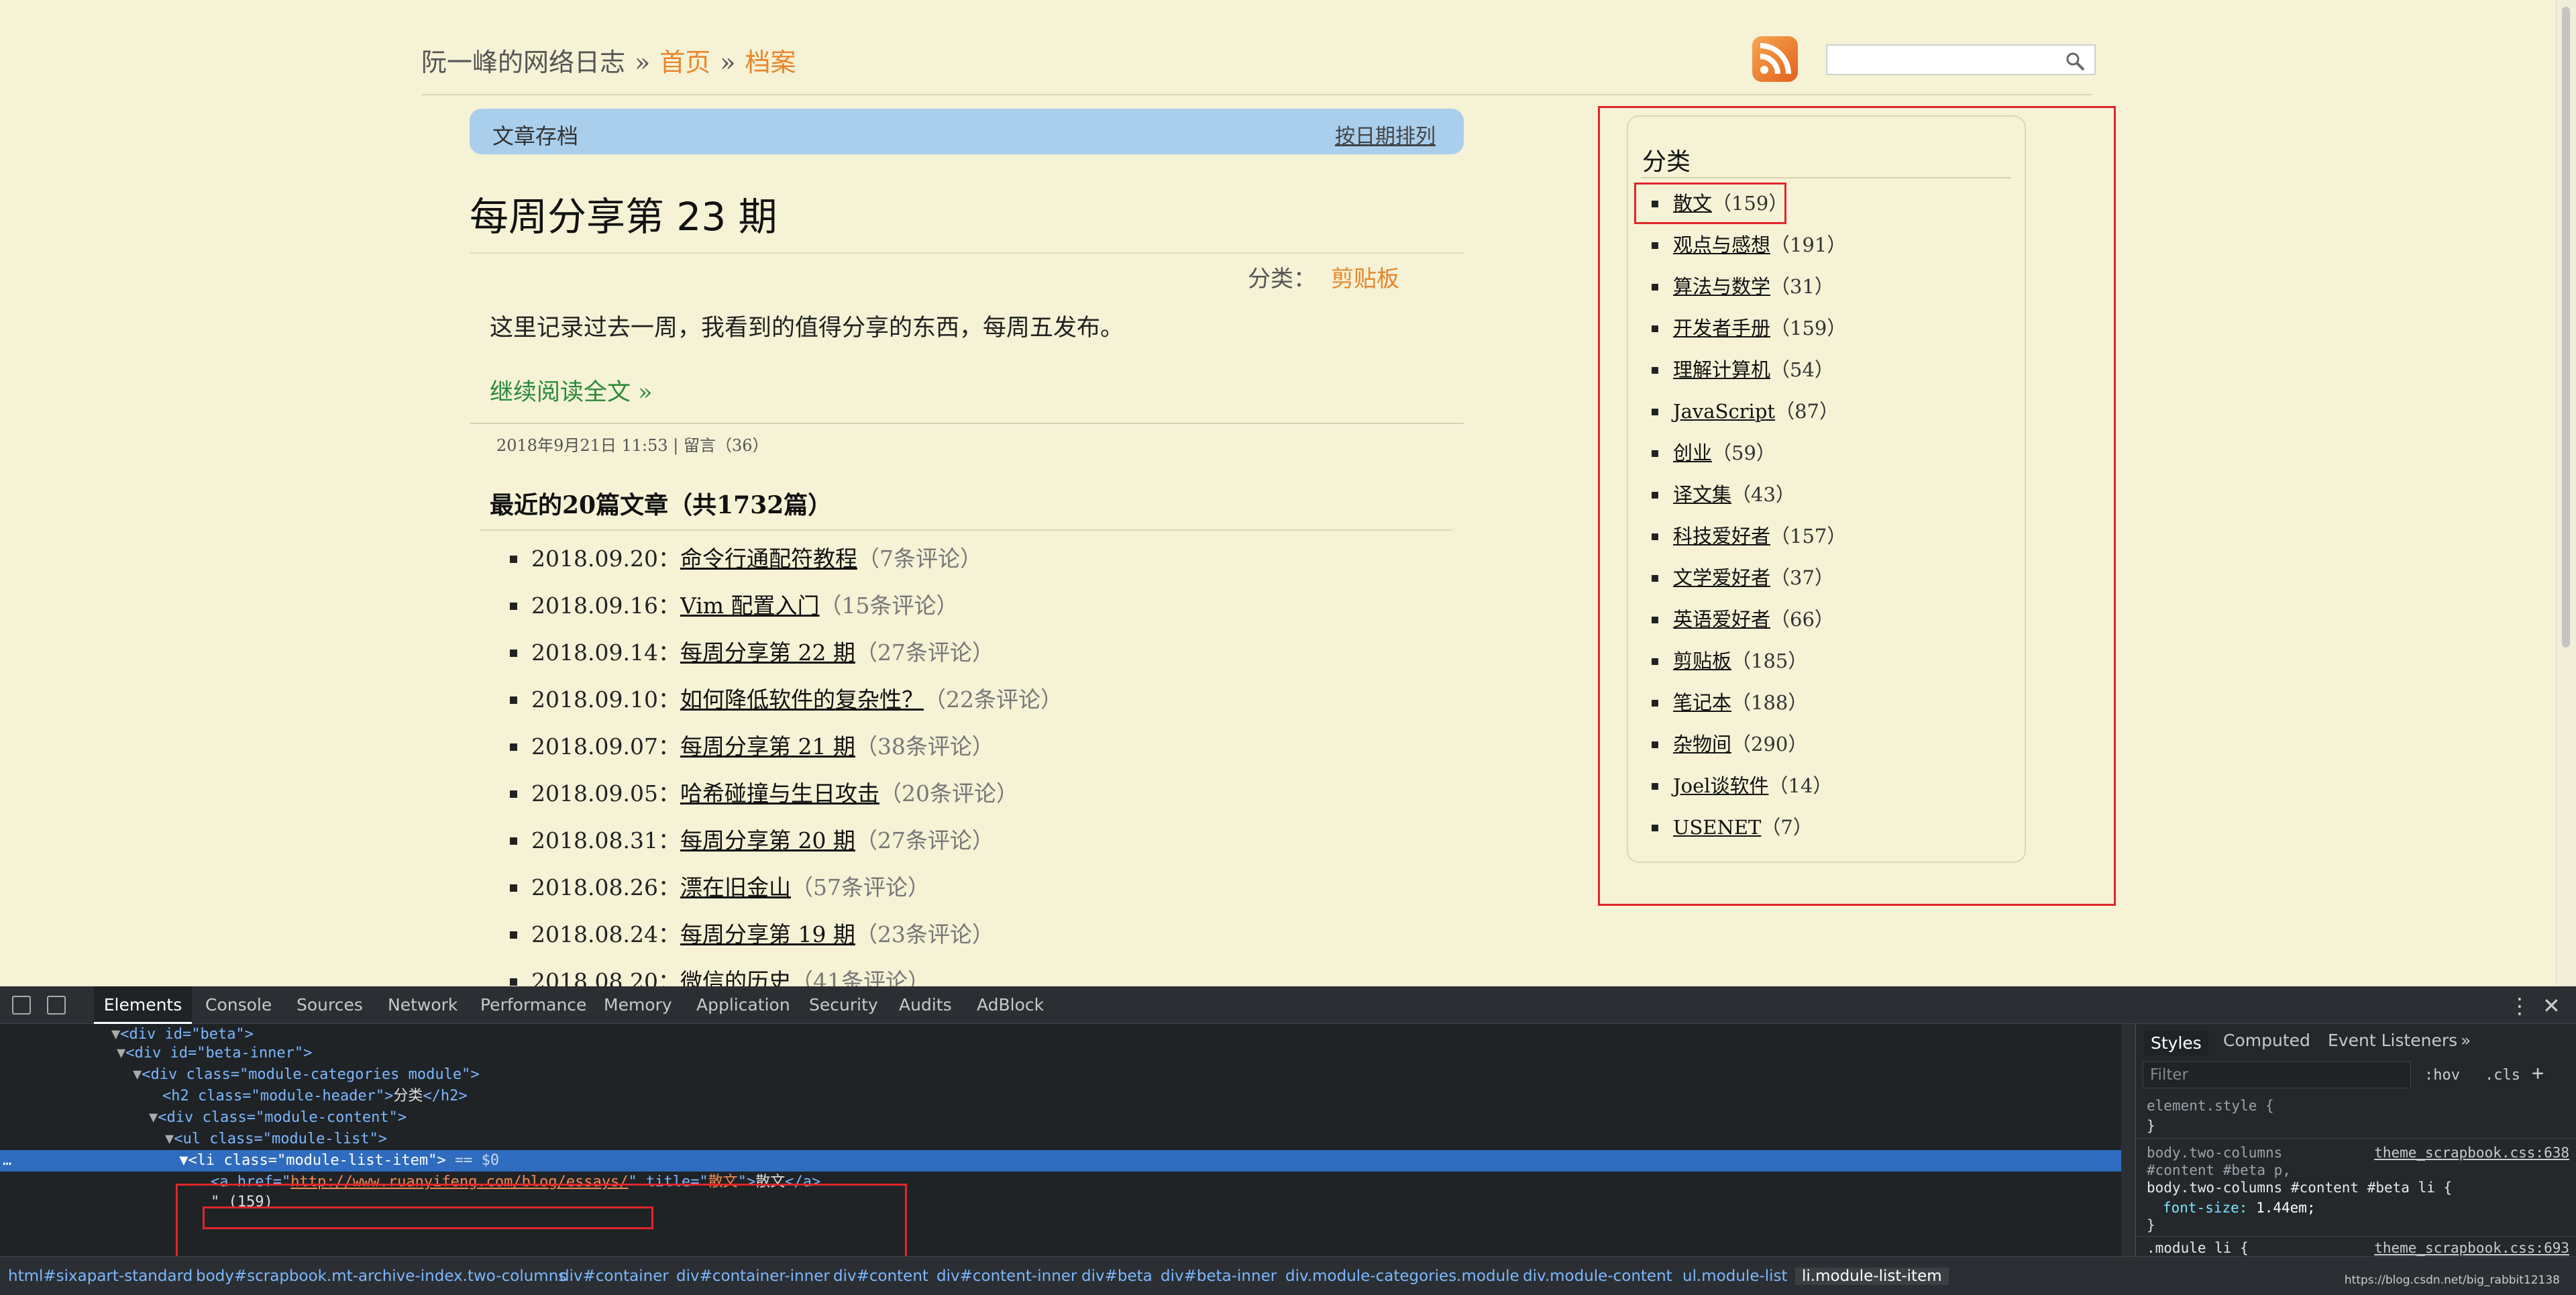 Image resolution: width=2576 pixels, height=1295 pixels. What do you see at coordinates (2519, 1006) in the screenshot?
I see `more-options-icon: ⋮` at bounding box center [2519, 1006].